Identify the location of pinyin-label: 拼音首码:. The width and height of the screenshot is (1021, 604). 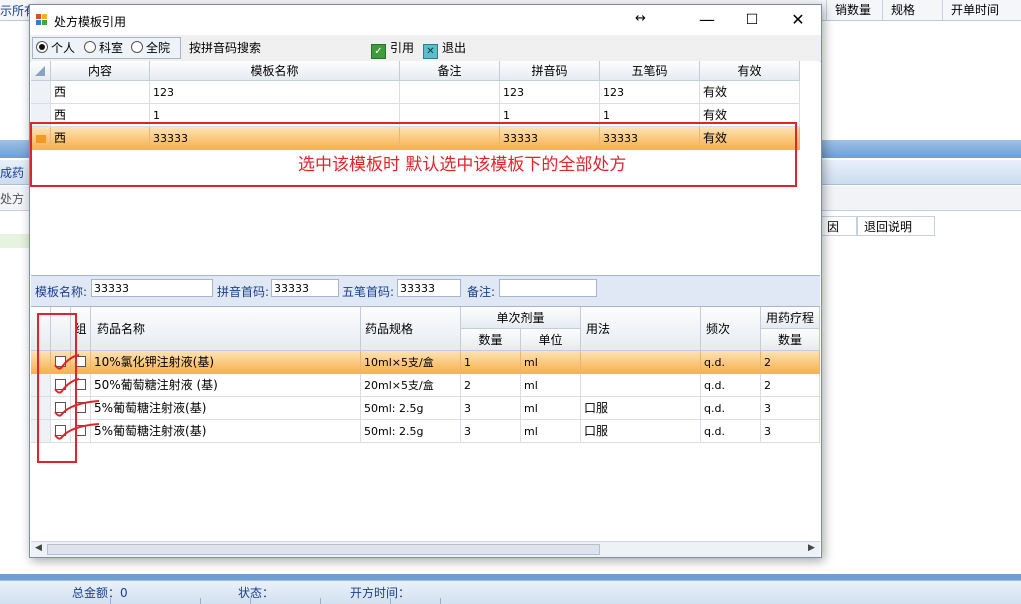
(243, 292).